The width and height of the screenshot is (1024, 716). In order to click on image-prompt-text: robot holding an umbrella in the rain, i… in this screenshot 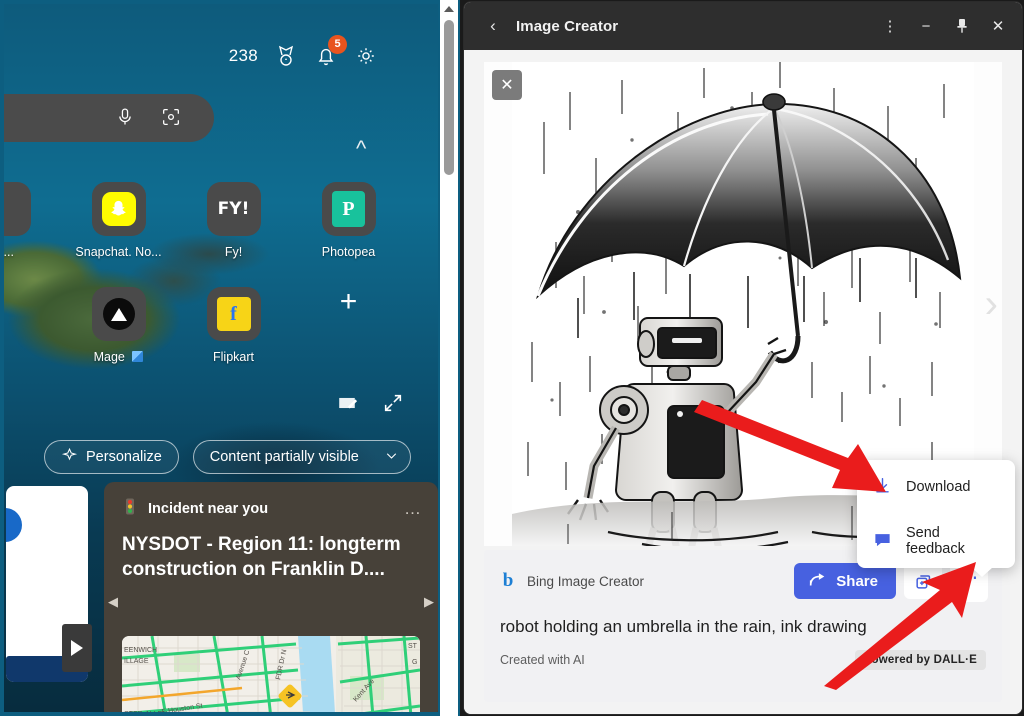, I will do `click(683, 626)`.